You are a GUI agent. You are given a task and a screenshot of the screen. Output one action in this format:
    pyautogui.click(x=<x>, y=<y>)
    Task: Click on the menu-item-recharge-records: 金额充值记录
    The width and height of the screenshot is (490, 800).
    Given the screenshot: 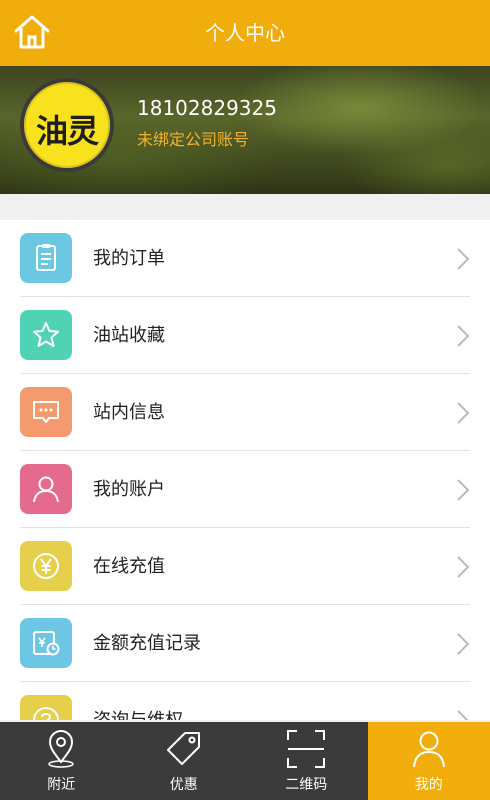 What is the action you would take?
    pyautogui.click(x=245, y=643)
    